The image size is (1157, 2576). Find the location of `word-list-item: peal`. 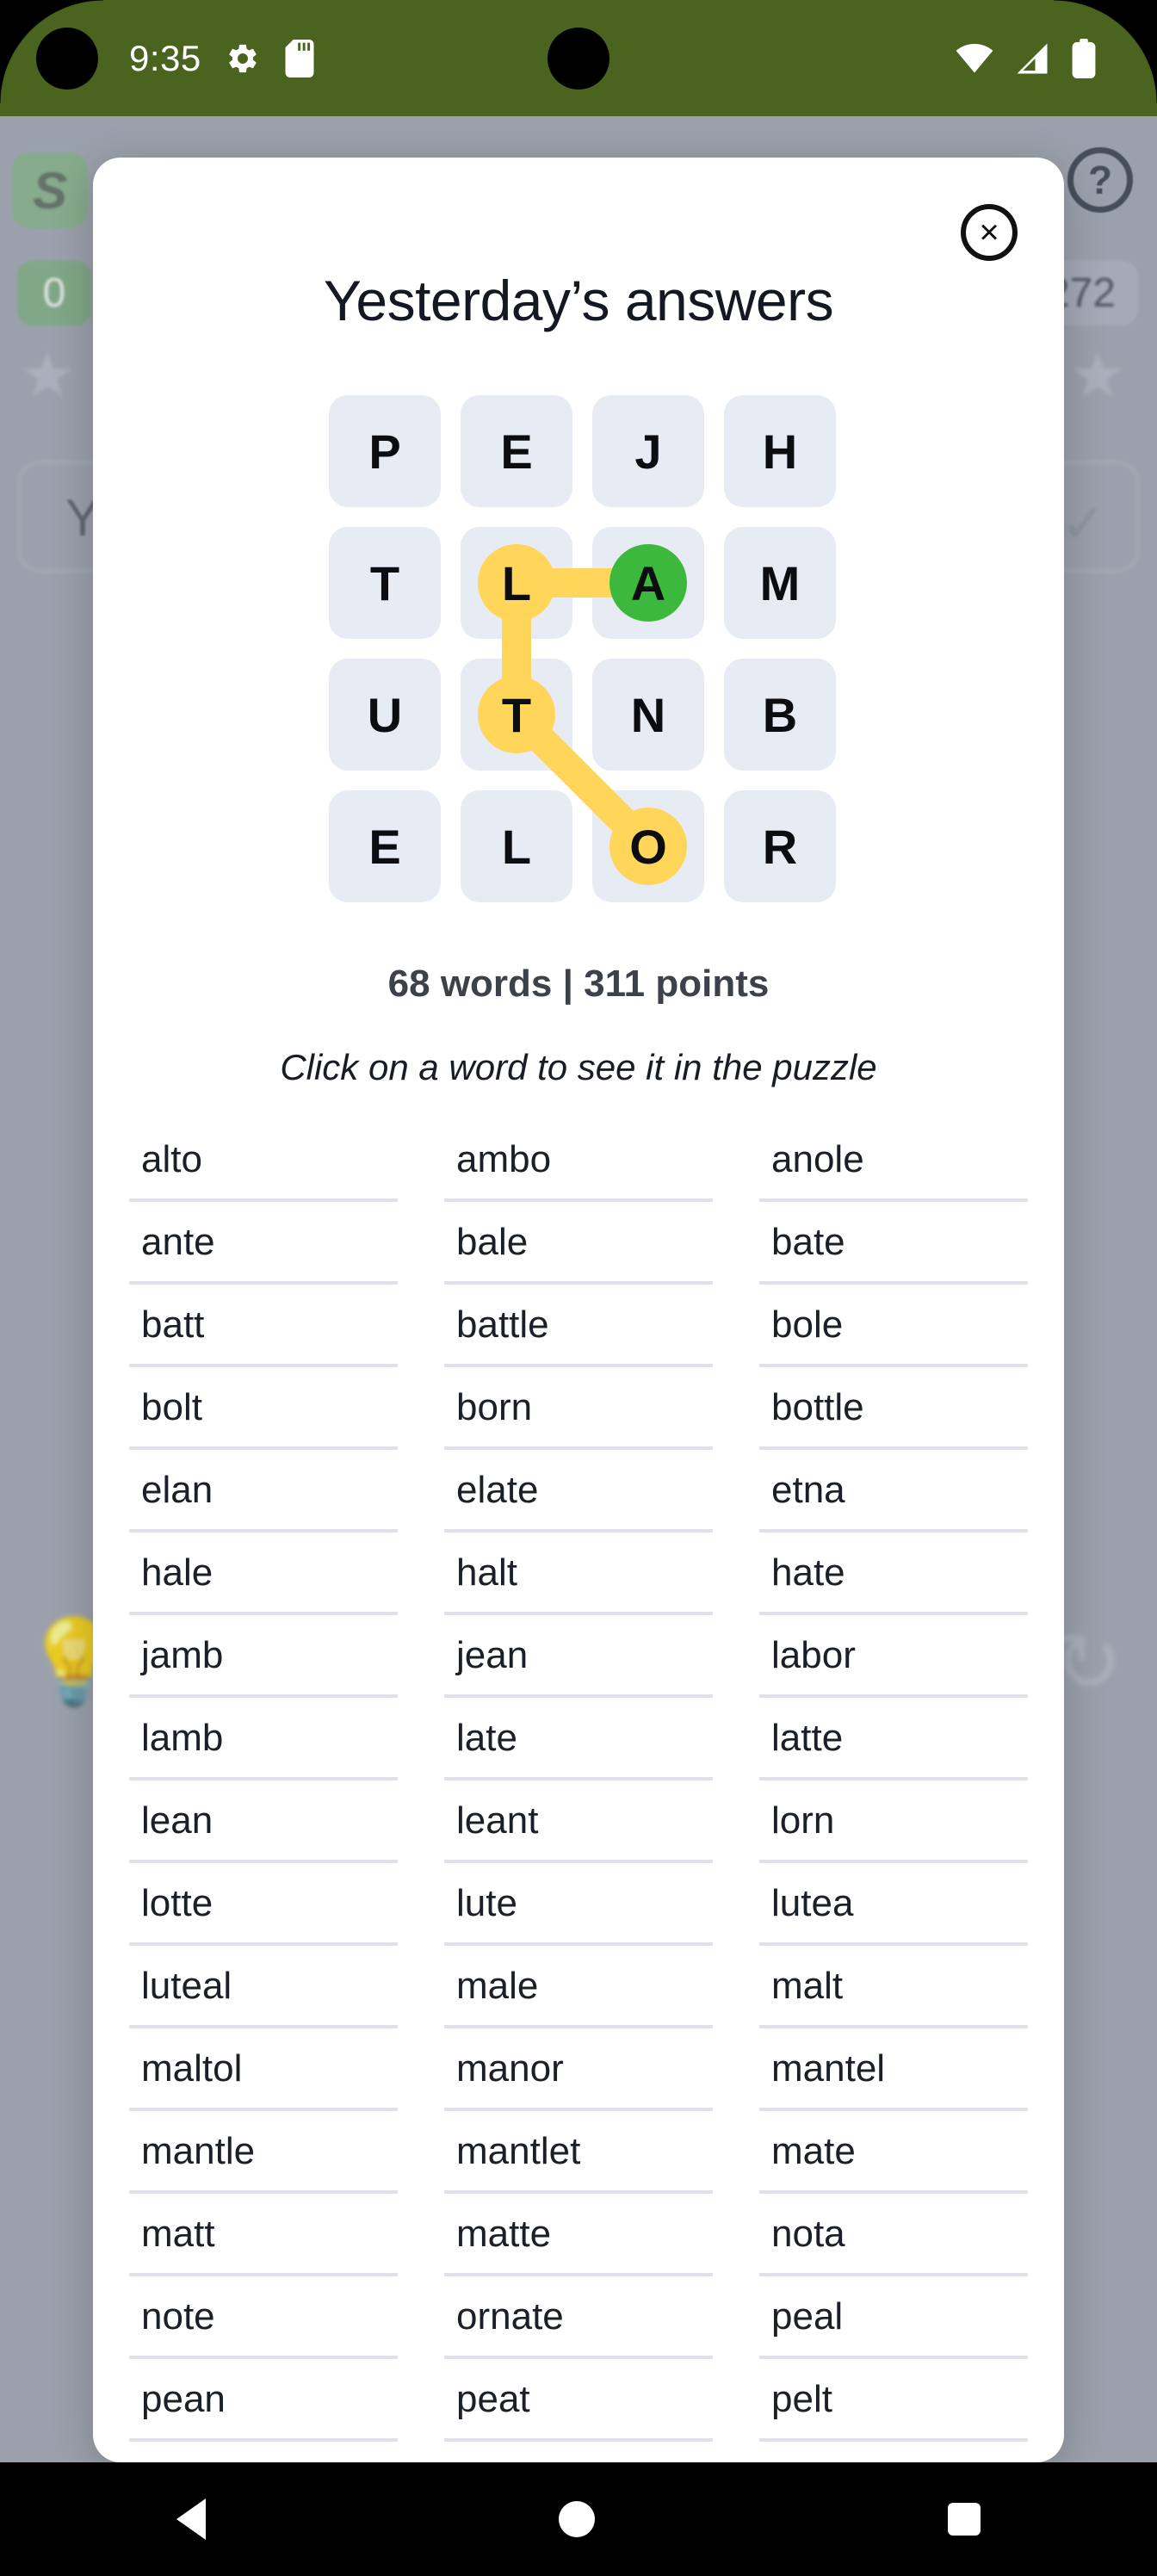

word-list-item: peal is located at coordinates (894, 2318).